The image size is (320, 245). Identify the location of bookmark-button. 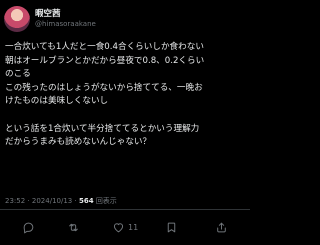
(171, 227).